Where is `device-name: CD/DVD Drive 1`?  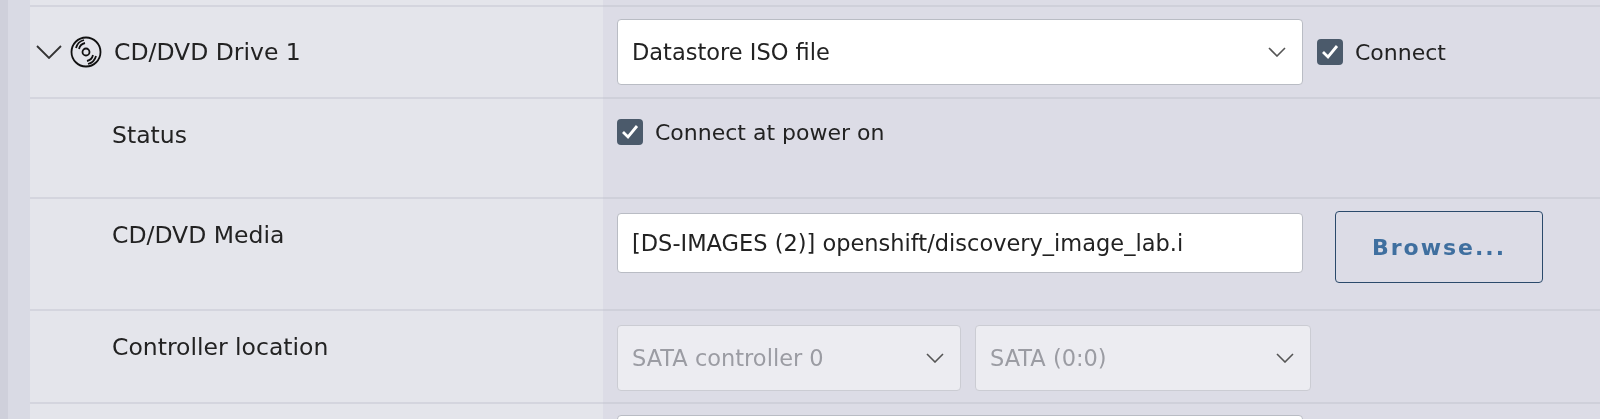
device-name: CD/DVD Drive 1 is located at coordinates (207, 52).